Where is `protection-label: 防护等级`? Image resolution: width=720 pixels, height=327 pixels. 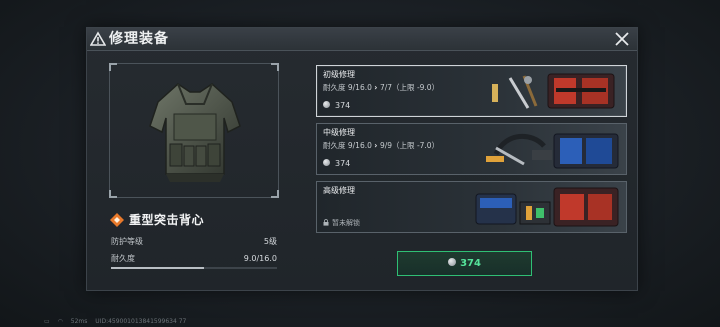
protection-label: 防护等级 is located at coordinates (127, 241).